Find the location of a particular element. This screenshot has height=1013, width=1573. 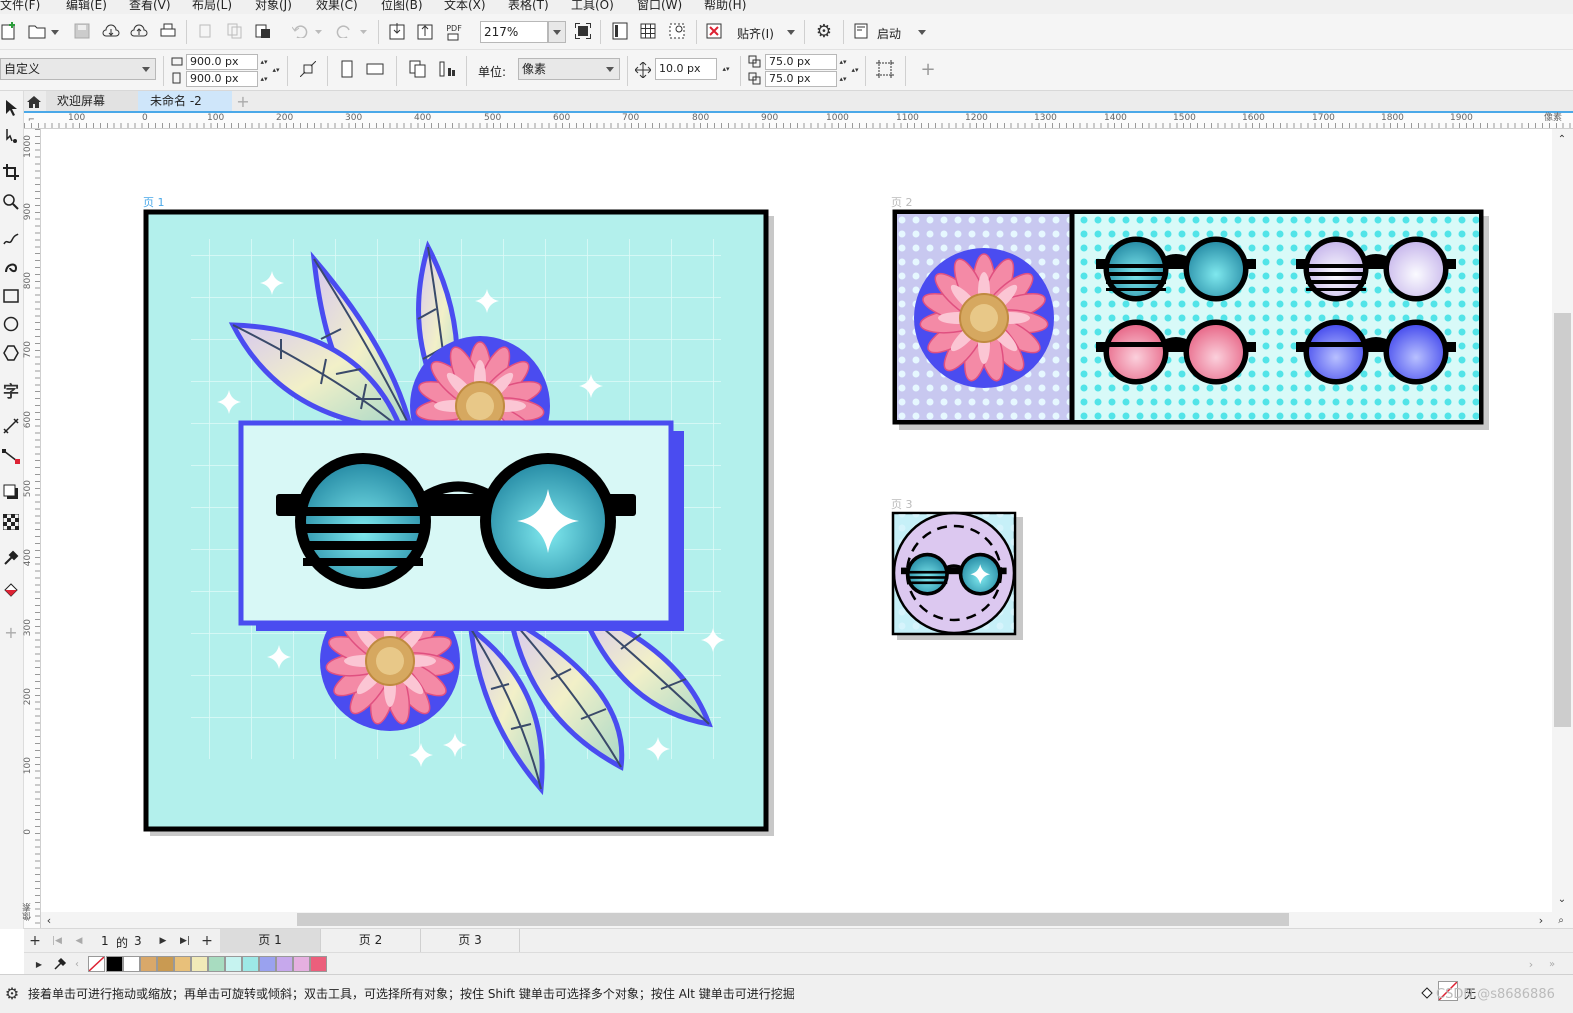

home-icon is located at coordinates (34, 102).